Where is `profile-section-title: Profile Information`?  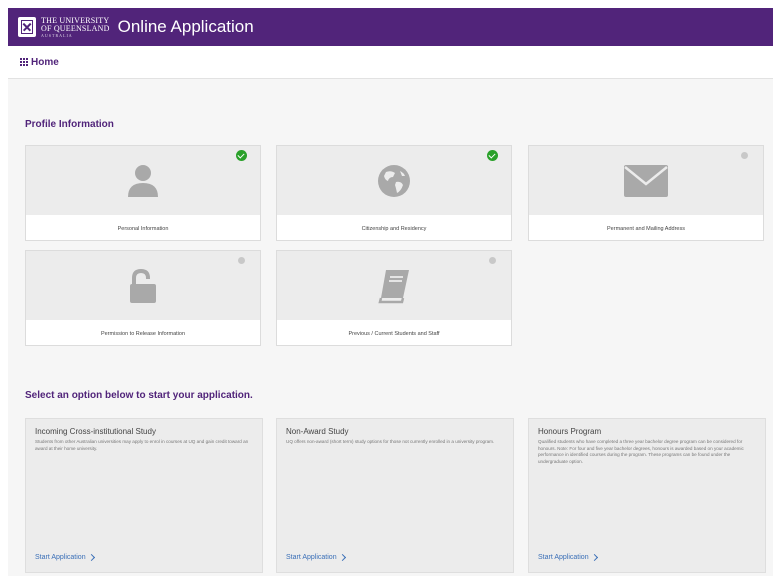
profile-section-title: Profile Information is located at coordinates (69, 124).